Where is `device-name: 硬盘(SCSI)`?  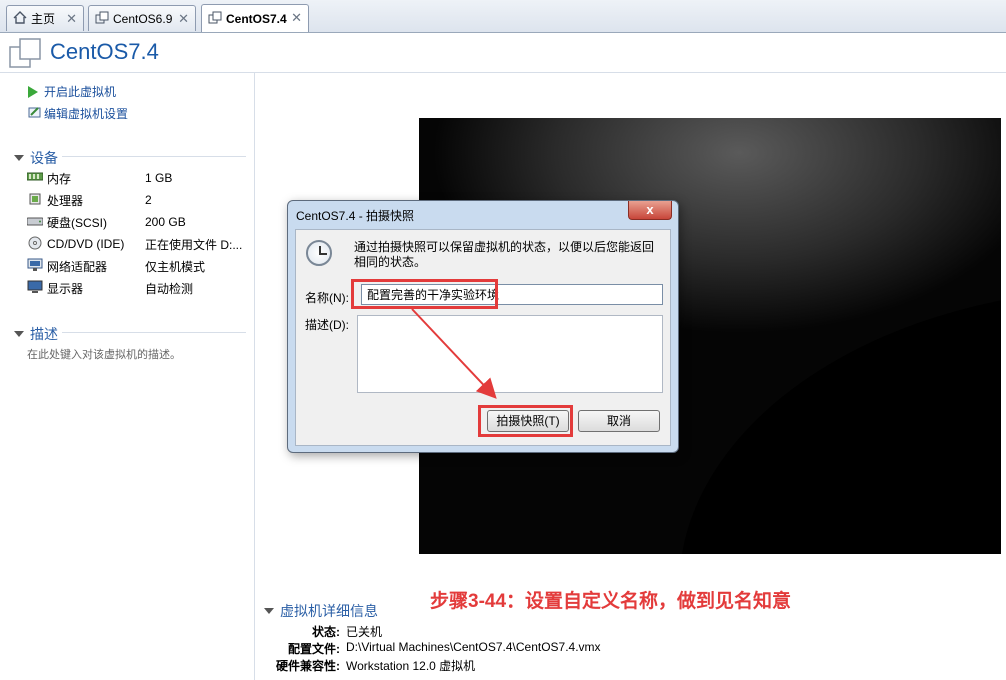
device-name: 硬盘(SCSI) is located at coordinates (77, 222).